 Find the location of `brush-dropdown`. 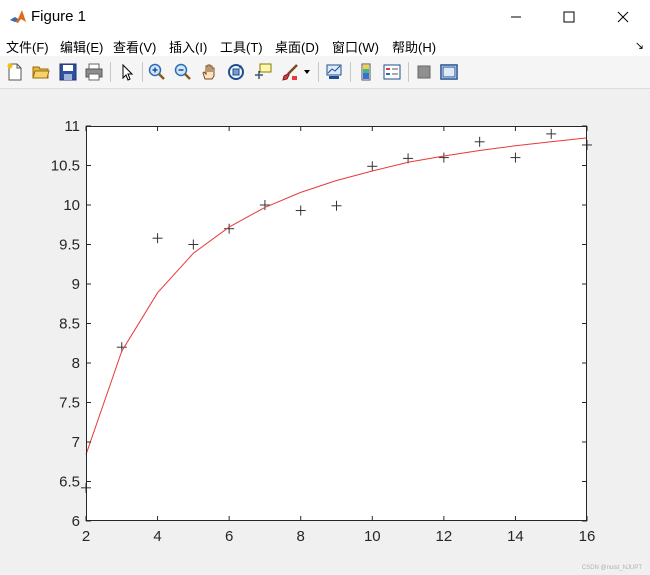

brush-dropdown is located at coordinates (307, 72).